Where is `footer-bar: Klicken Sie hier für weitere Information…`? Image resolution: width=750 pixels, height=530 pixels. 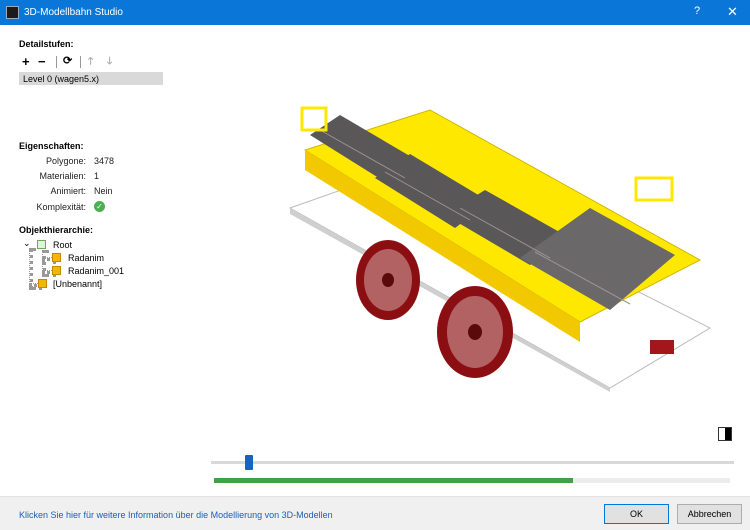
footer-bar: Klicken Sie hier für weitere Information… is located at coordinates (375, 513).